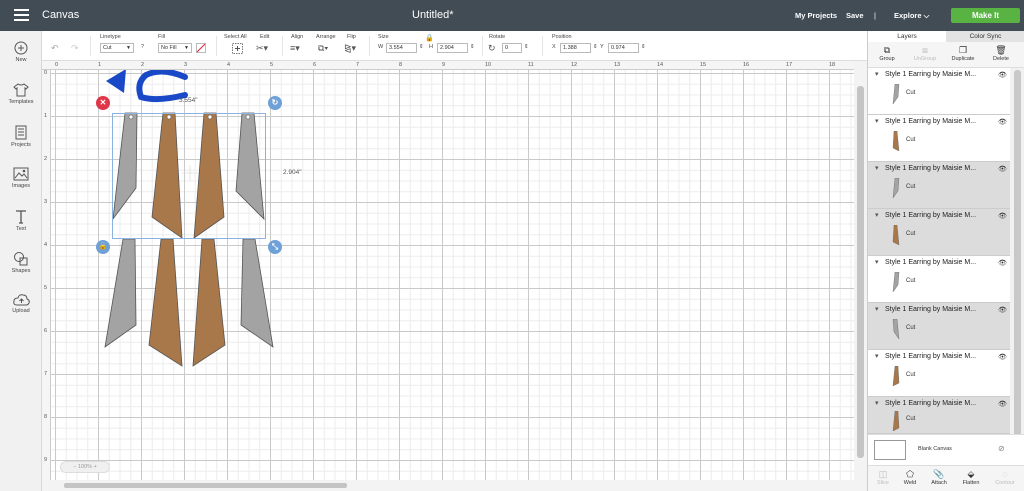  What do you see at coordinates (816, 15) in the screenshot?
I see `my-projects-link: My Projects` at bounding box center [816, 15].